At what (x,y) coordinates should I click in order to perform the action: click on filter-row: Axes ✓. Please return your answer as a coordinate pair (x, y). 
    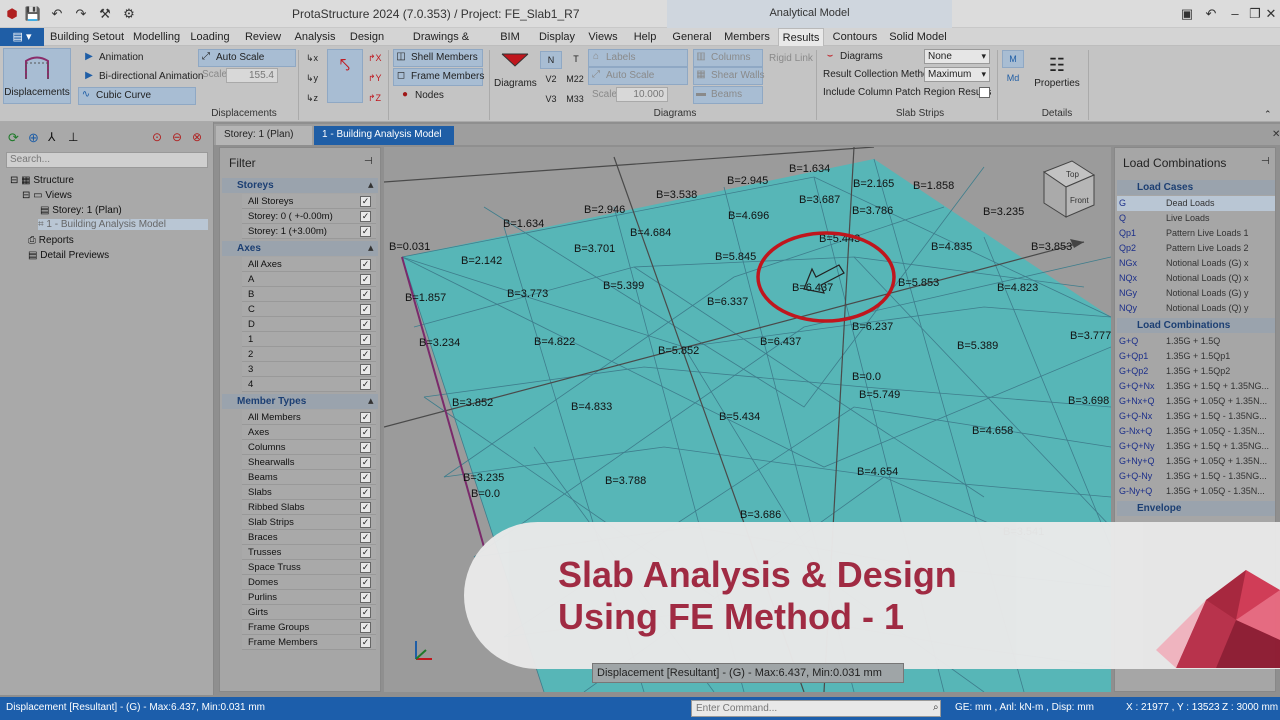
    Looking at the image, I should click on (309, 432).